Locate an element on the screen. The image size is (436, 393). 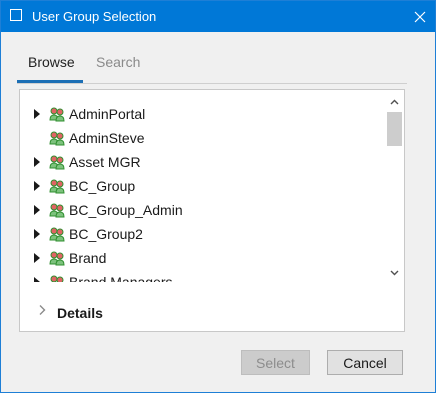
tree-item-label: Brand Managers is located at coordinates (121, 278).